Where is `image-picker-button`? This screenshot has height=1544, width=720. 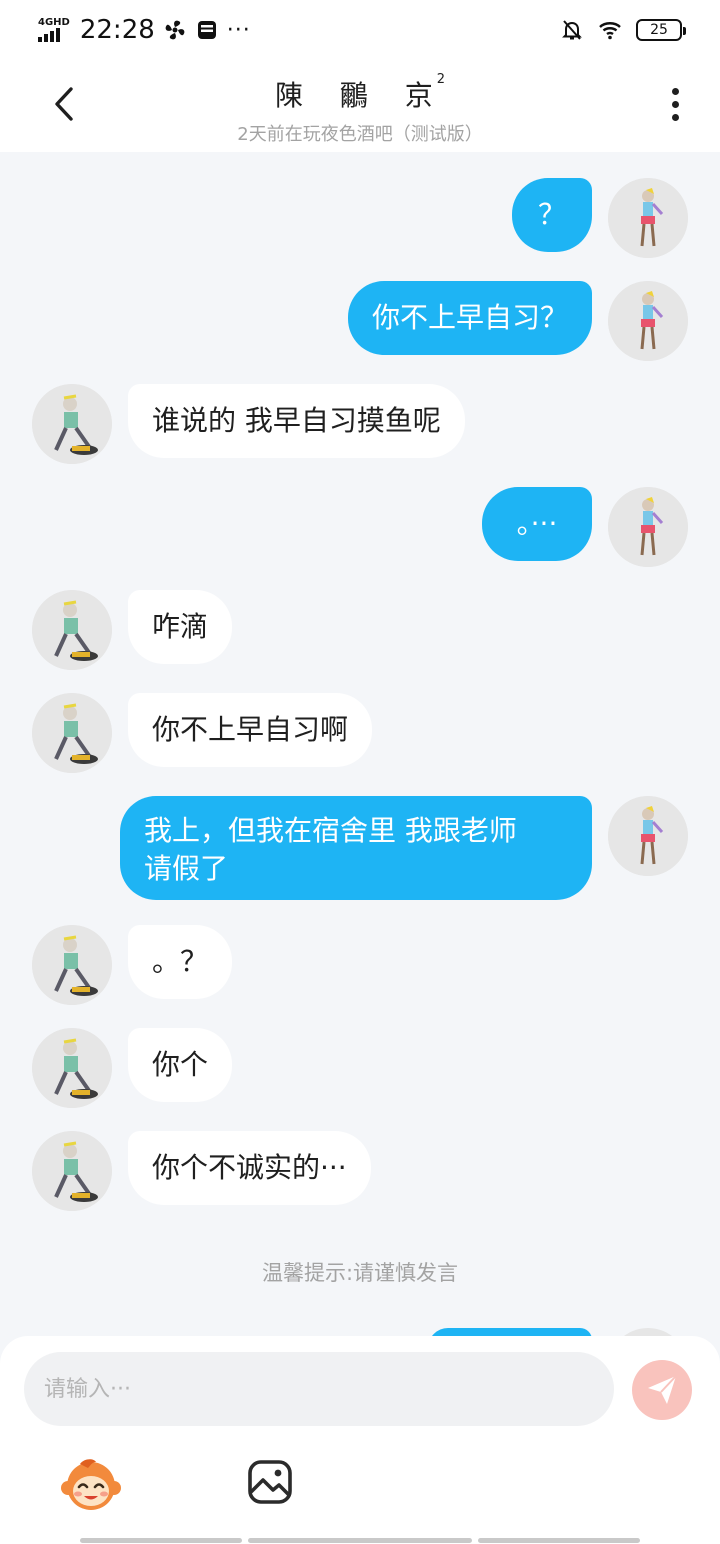 image-picker-button is located at coordinates (270, 1482).